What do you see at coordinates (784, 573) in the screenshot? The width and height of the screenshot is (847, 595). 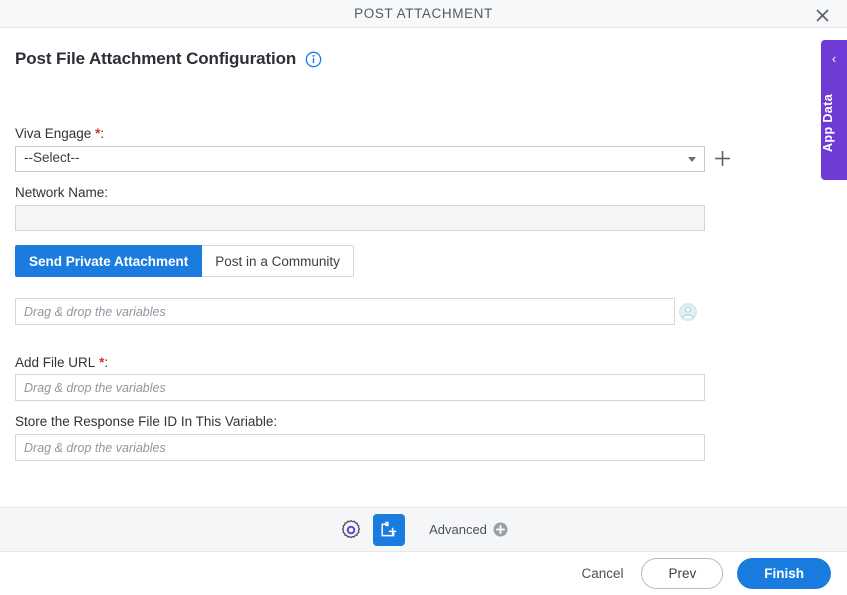 I see `finish-button: Finish` at bounding box center [784, 573].